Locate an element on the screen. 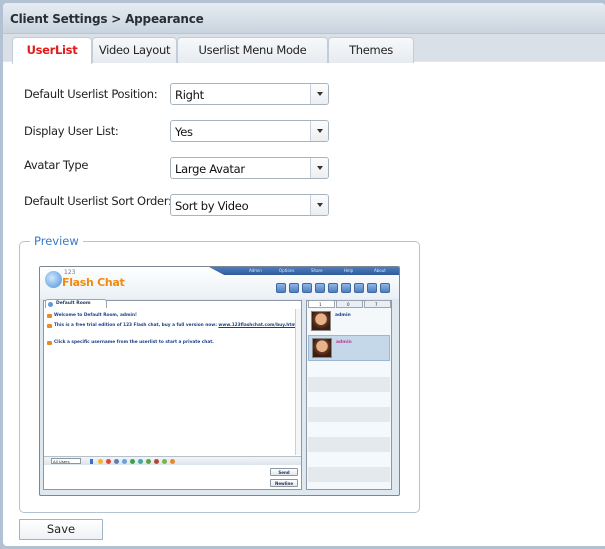  font-icon is located at coordinates (91, 461).